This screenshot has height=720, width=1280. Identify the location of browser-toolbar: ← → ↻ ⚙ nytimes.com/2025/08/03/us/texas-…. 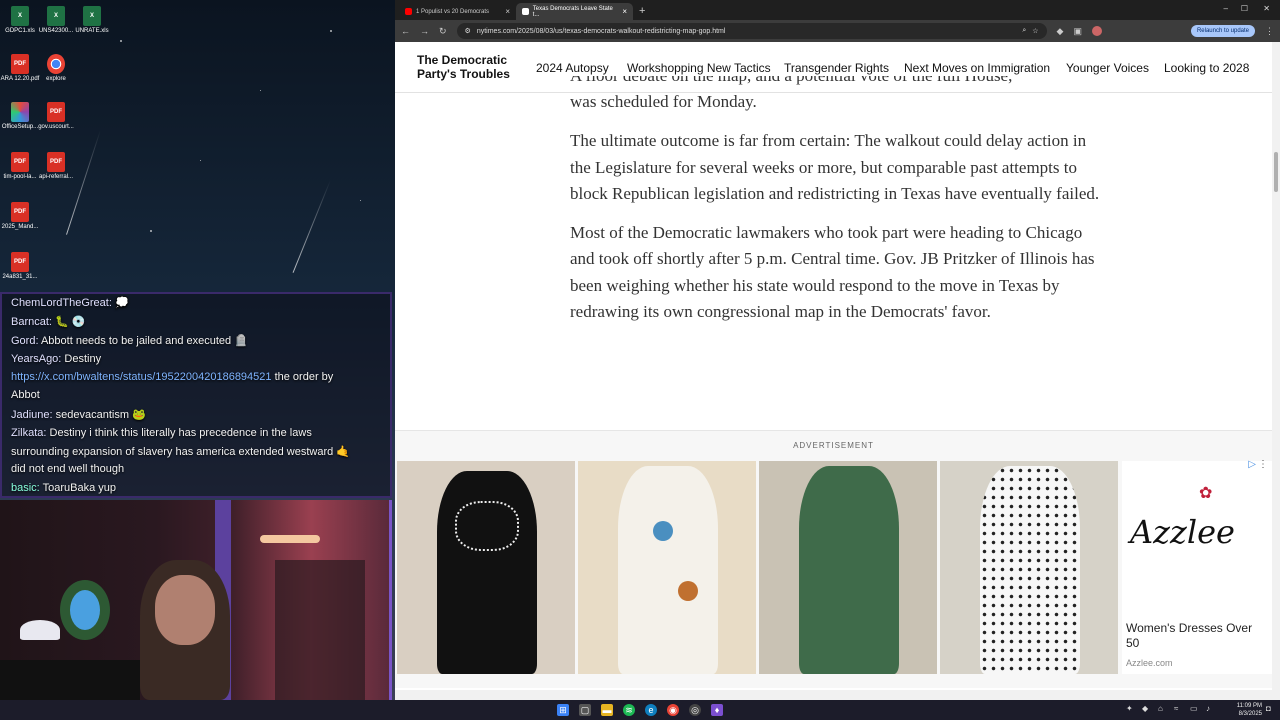
(837, 31).